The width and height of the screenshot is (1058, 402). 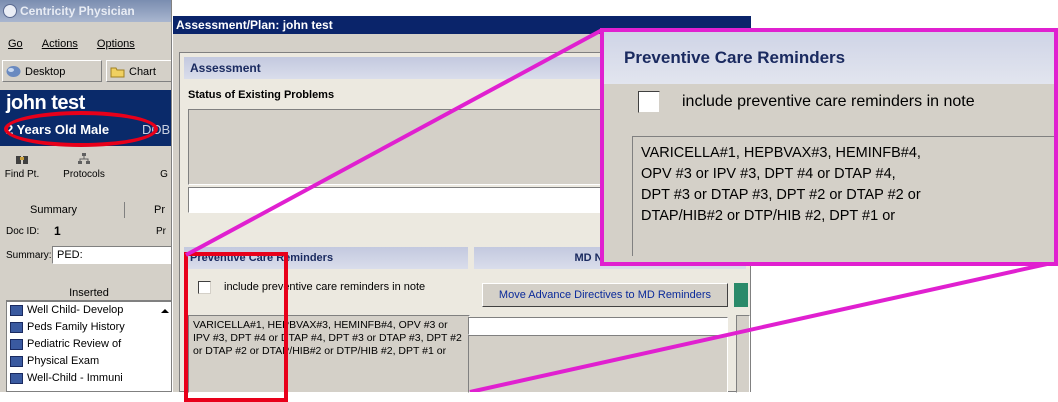 I want to click on zoom-reminders-line: DTAP/HIB#2 or DTP/HIB #2, DPT #1 or, so click(x=768, y=216).